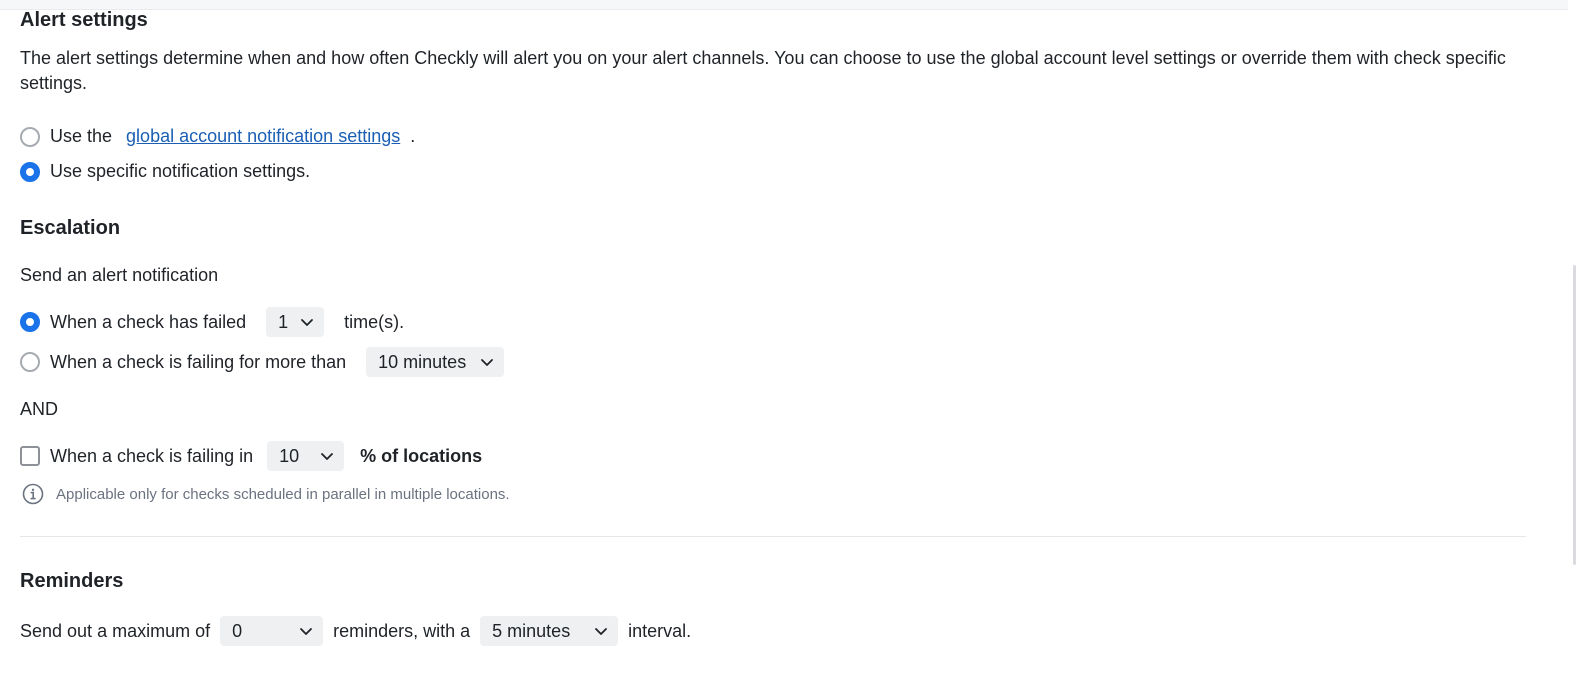 The image size is (1582, 674). Describe the element at coordinates (413, 136) in the screenshot. I see `global-settings-suffix: .` at that location.